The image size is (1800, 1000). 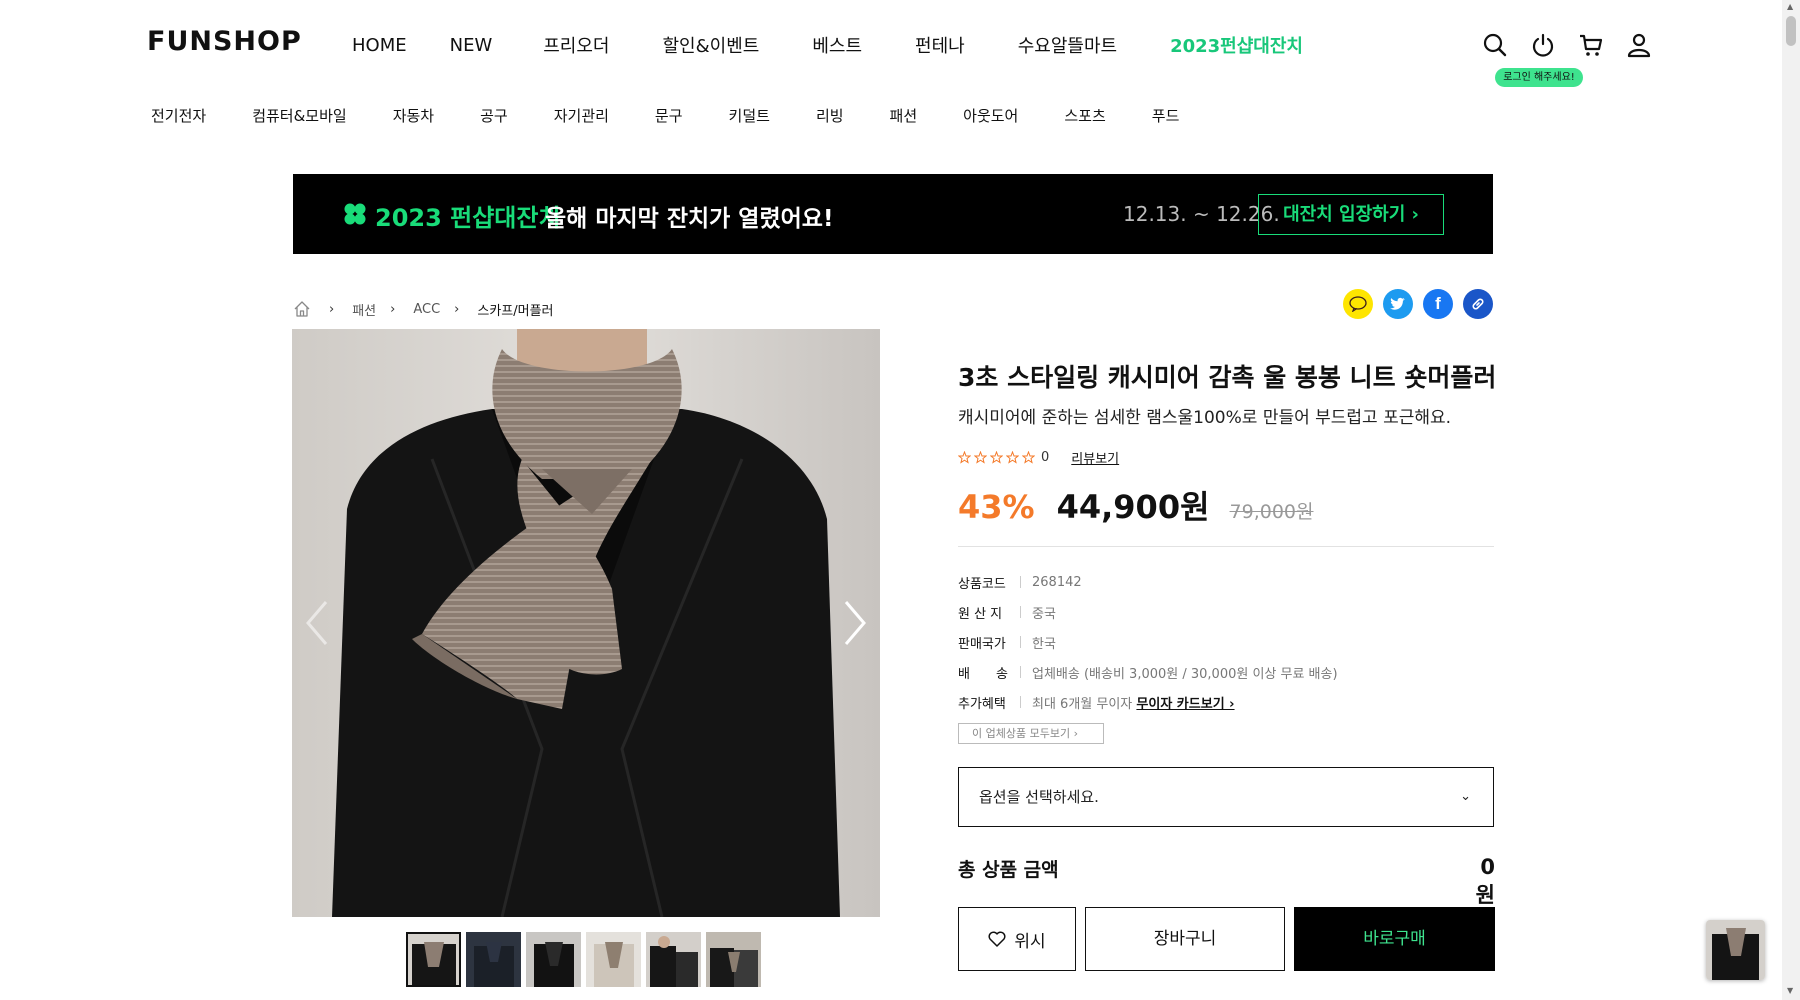 What do you see at coordinates (983, 674) in the screenshot?
I see `spec-label: 배 송` at bounding box center [983, 674].